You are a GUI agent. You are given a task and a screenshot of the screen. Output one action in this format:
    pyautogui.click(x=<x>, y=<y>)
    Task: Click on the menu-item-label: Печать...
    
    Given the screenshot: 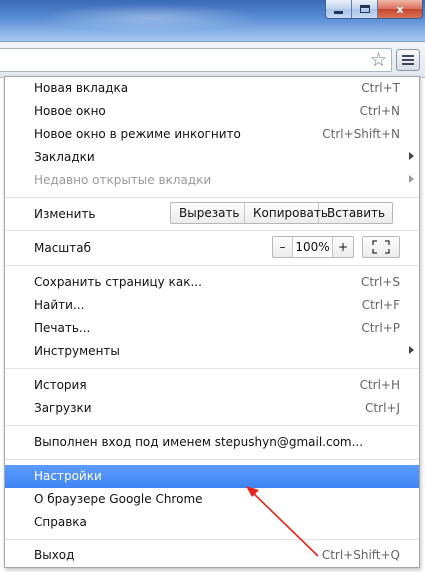 What is the action you would take?
    pyautogui.click(x=62, y=328)
    